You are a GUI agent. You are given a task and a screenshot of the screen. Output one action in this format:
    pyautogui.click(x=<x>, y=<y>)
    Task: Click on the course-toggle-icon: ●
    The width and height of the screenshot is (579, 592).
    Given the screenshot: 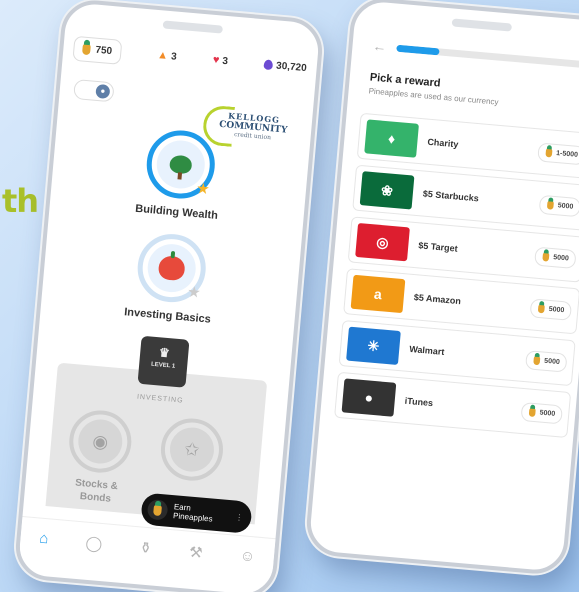 What is the action you would take?
    pyautogui.click(x=103, y=91)
    